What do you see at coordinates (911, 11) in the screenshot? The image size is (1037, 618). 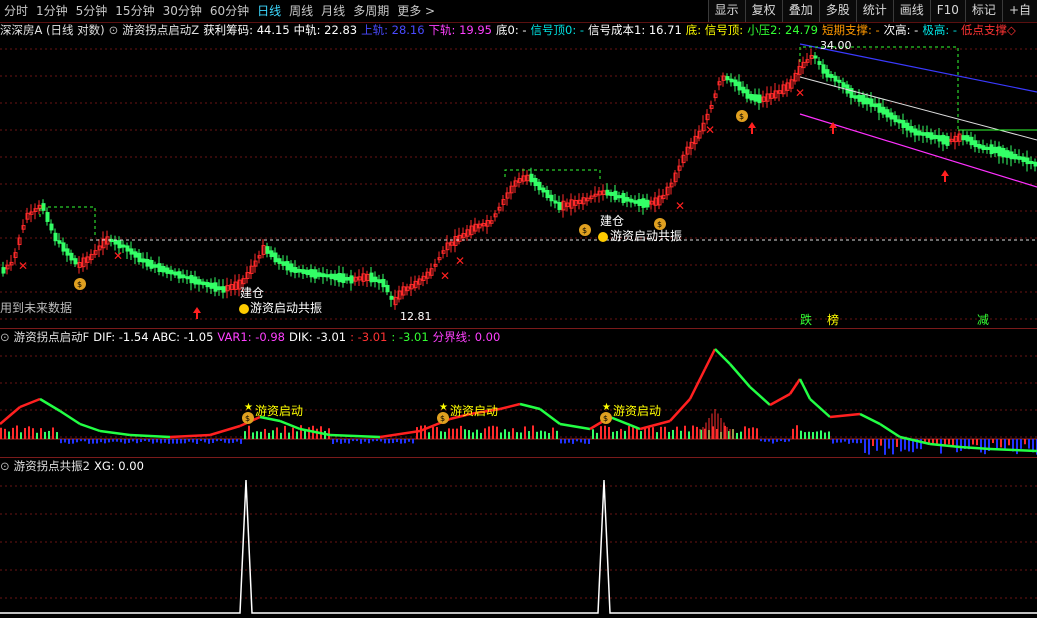 I see `toolbar-button-5: 画线` at bounding box center [911, 11].